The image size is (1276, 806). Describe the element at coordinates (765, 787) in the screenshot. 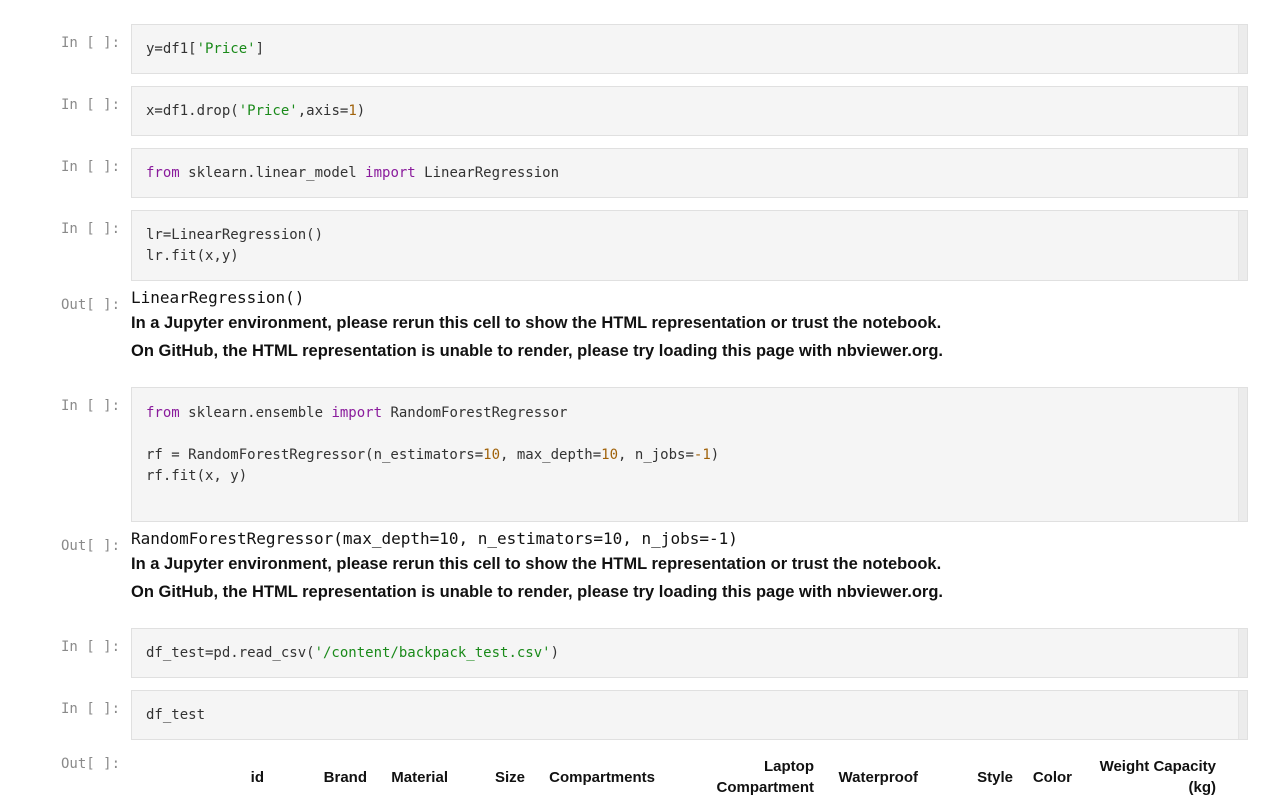

I see `column-header-line: Compartment` at that location.